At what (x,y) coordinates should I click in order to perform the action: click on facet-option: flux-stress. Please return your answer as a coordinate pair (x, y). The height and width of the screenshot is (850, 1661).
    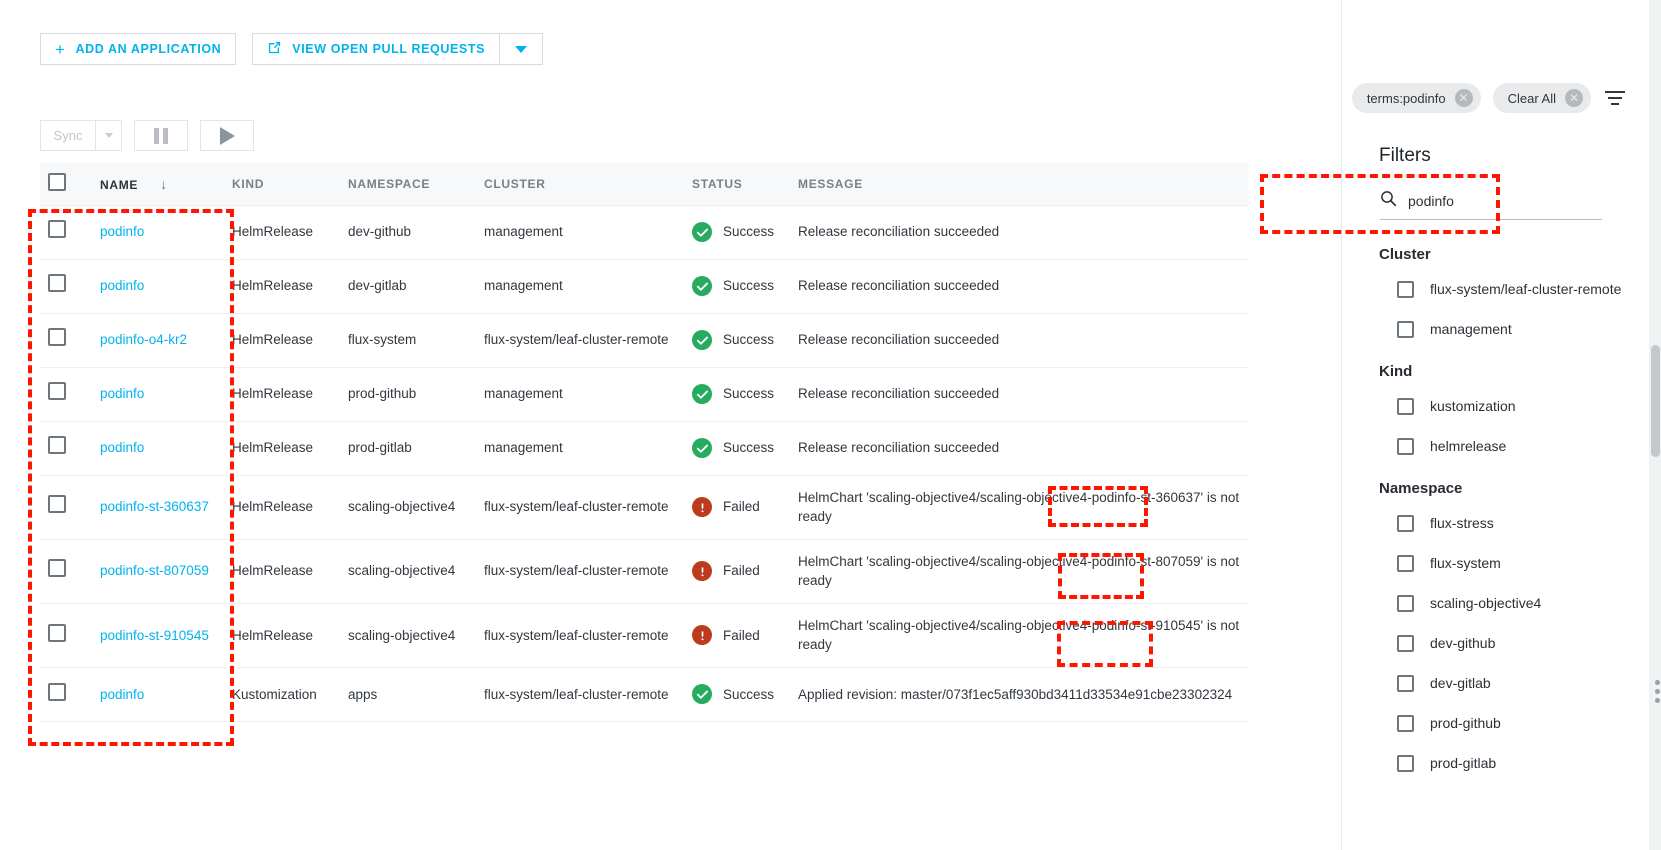
    Looking at the image, I should click on (1514, 523).